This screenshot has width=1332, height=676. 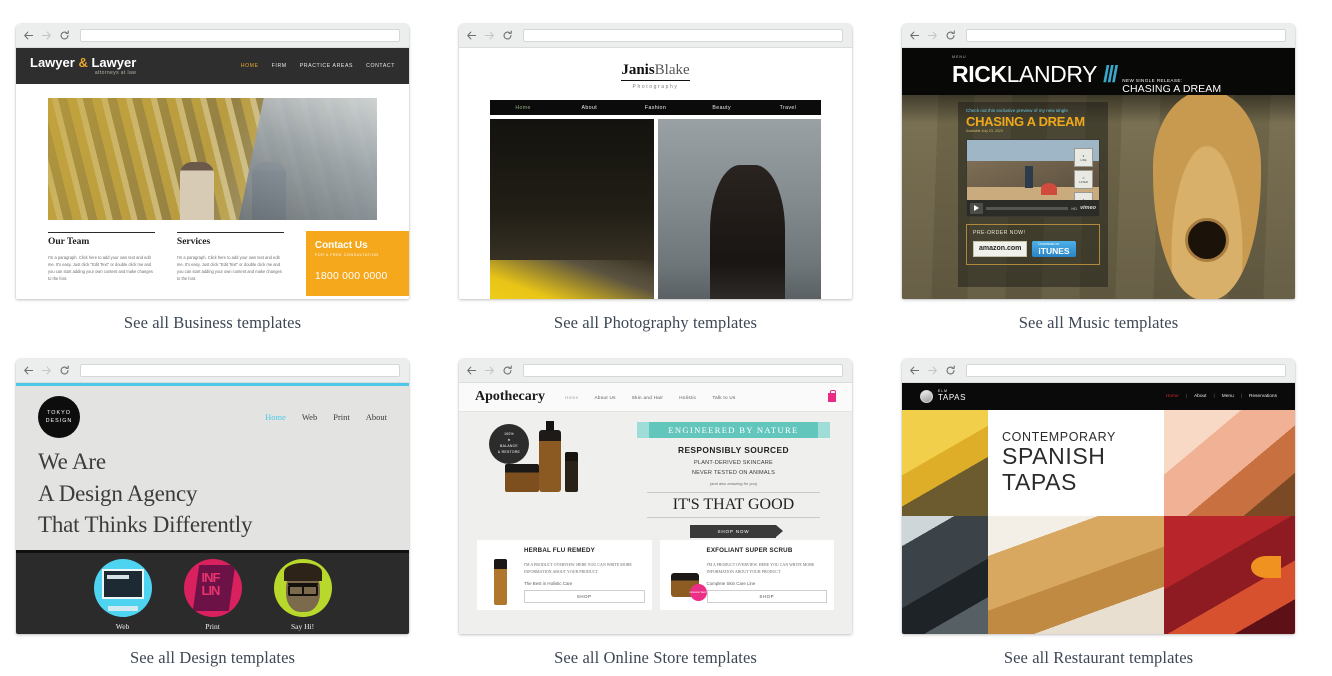 I want to click on column-title: Our Team, so click(x=69, y=242).